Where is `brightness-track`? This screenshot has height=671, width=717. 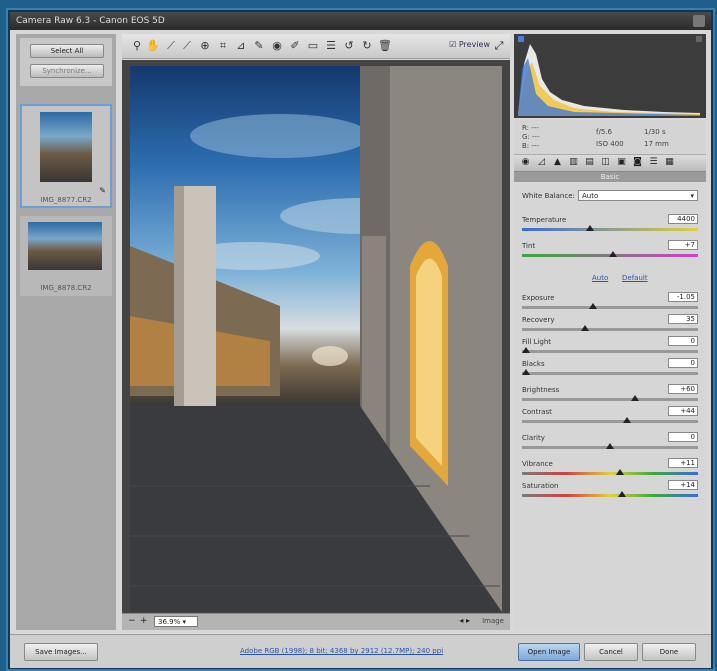
brightness-track is located at coordinates (610, 399).